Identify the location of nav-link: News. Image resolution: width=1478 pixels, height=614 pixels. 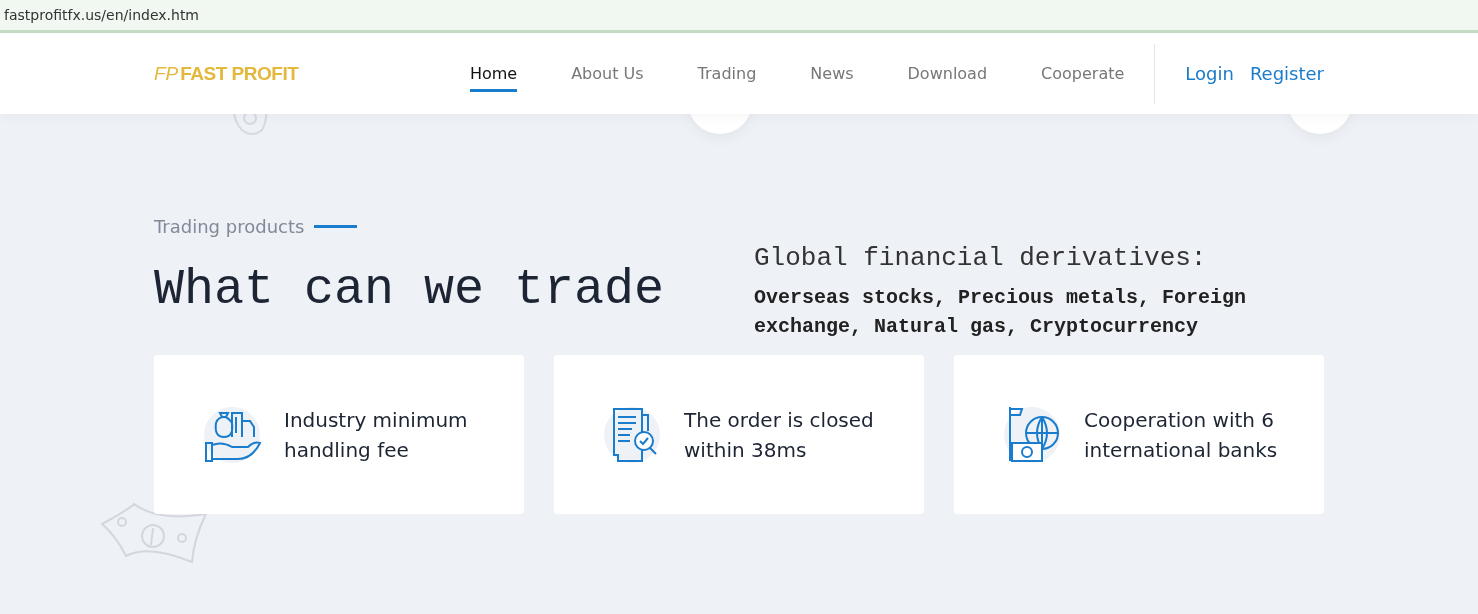
(832, 73).